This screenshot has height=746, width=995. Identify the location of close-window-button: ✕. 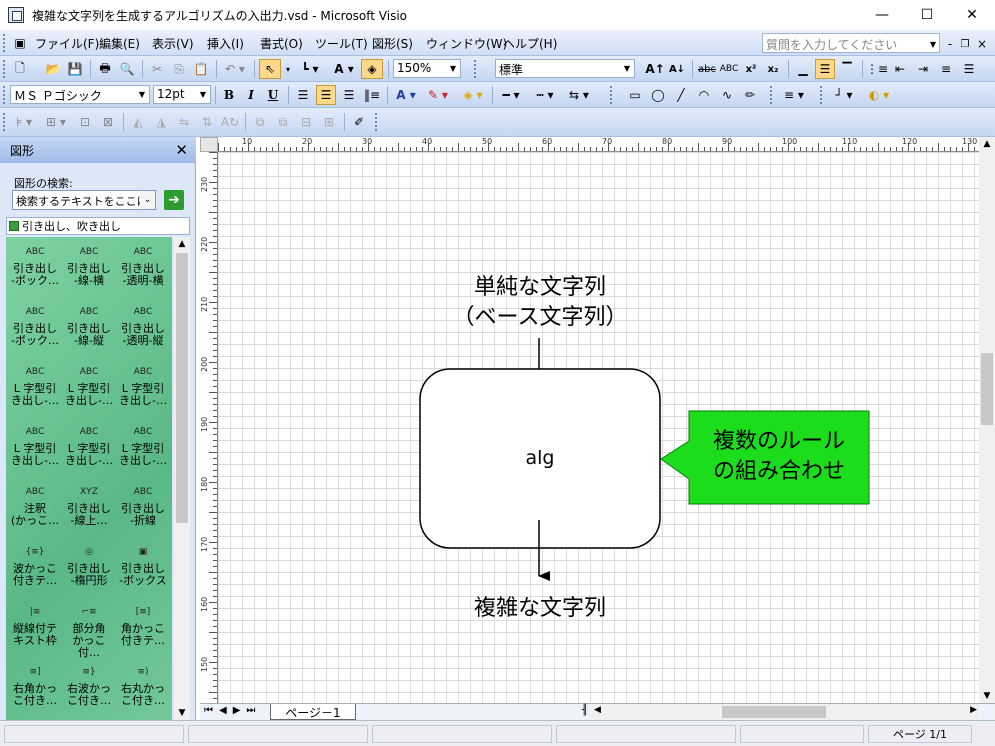
(972, 15).